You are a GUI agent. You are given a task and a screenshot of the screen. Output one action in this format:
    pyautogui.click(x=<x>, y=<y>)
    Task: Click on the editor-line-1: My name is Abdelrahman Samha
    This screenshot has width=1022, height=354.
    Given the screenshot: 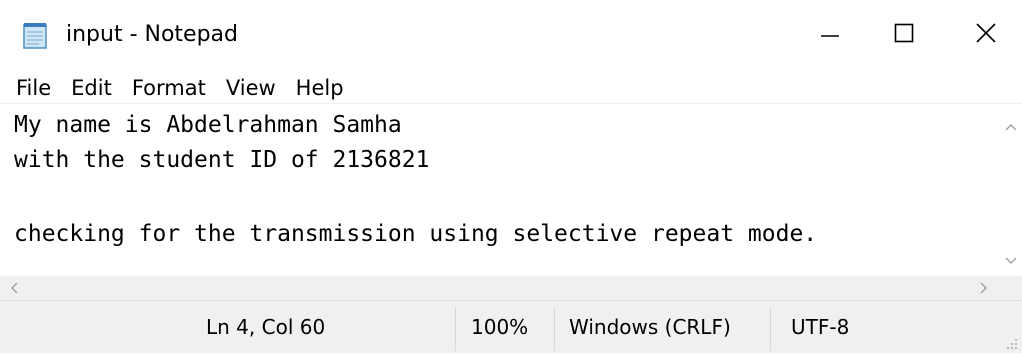 What is the action you would take?
    pyautogui.click(x=208, y=125)
    